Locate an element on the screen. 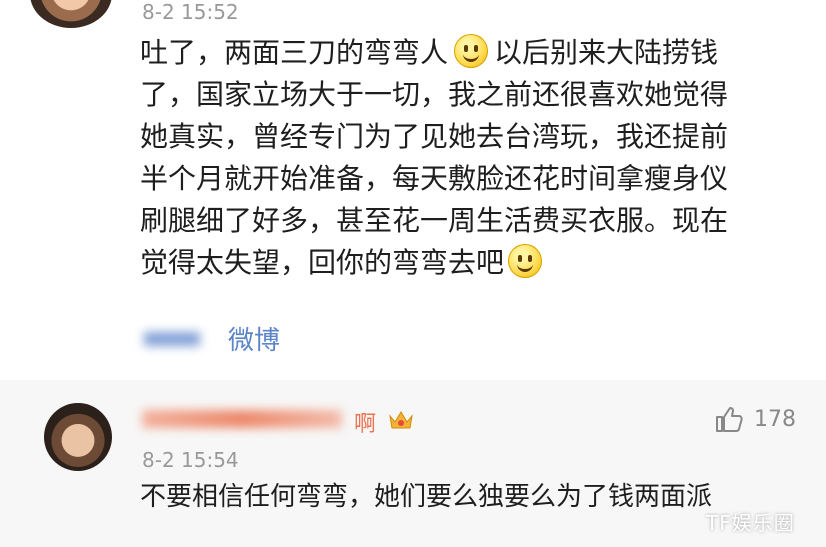 Image resolution: width=826 pixels, height=547 pixels. comment-line-3: 她真实，曾经专门为了见她去台湾玩，我还提前 is located at coordinates (434, 136).